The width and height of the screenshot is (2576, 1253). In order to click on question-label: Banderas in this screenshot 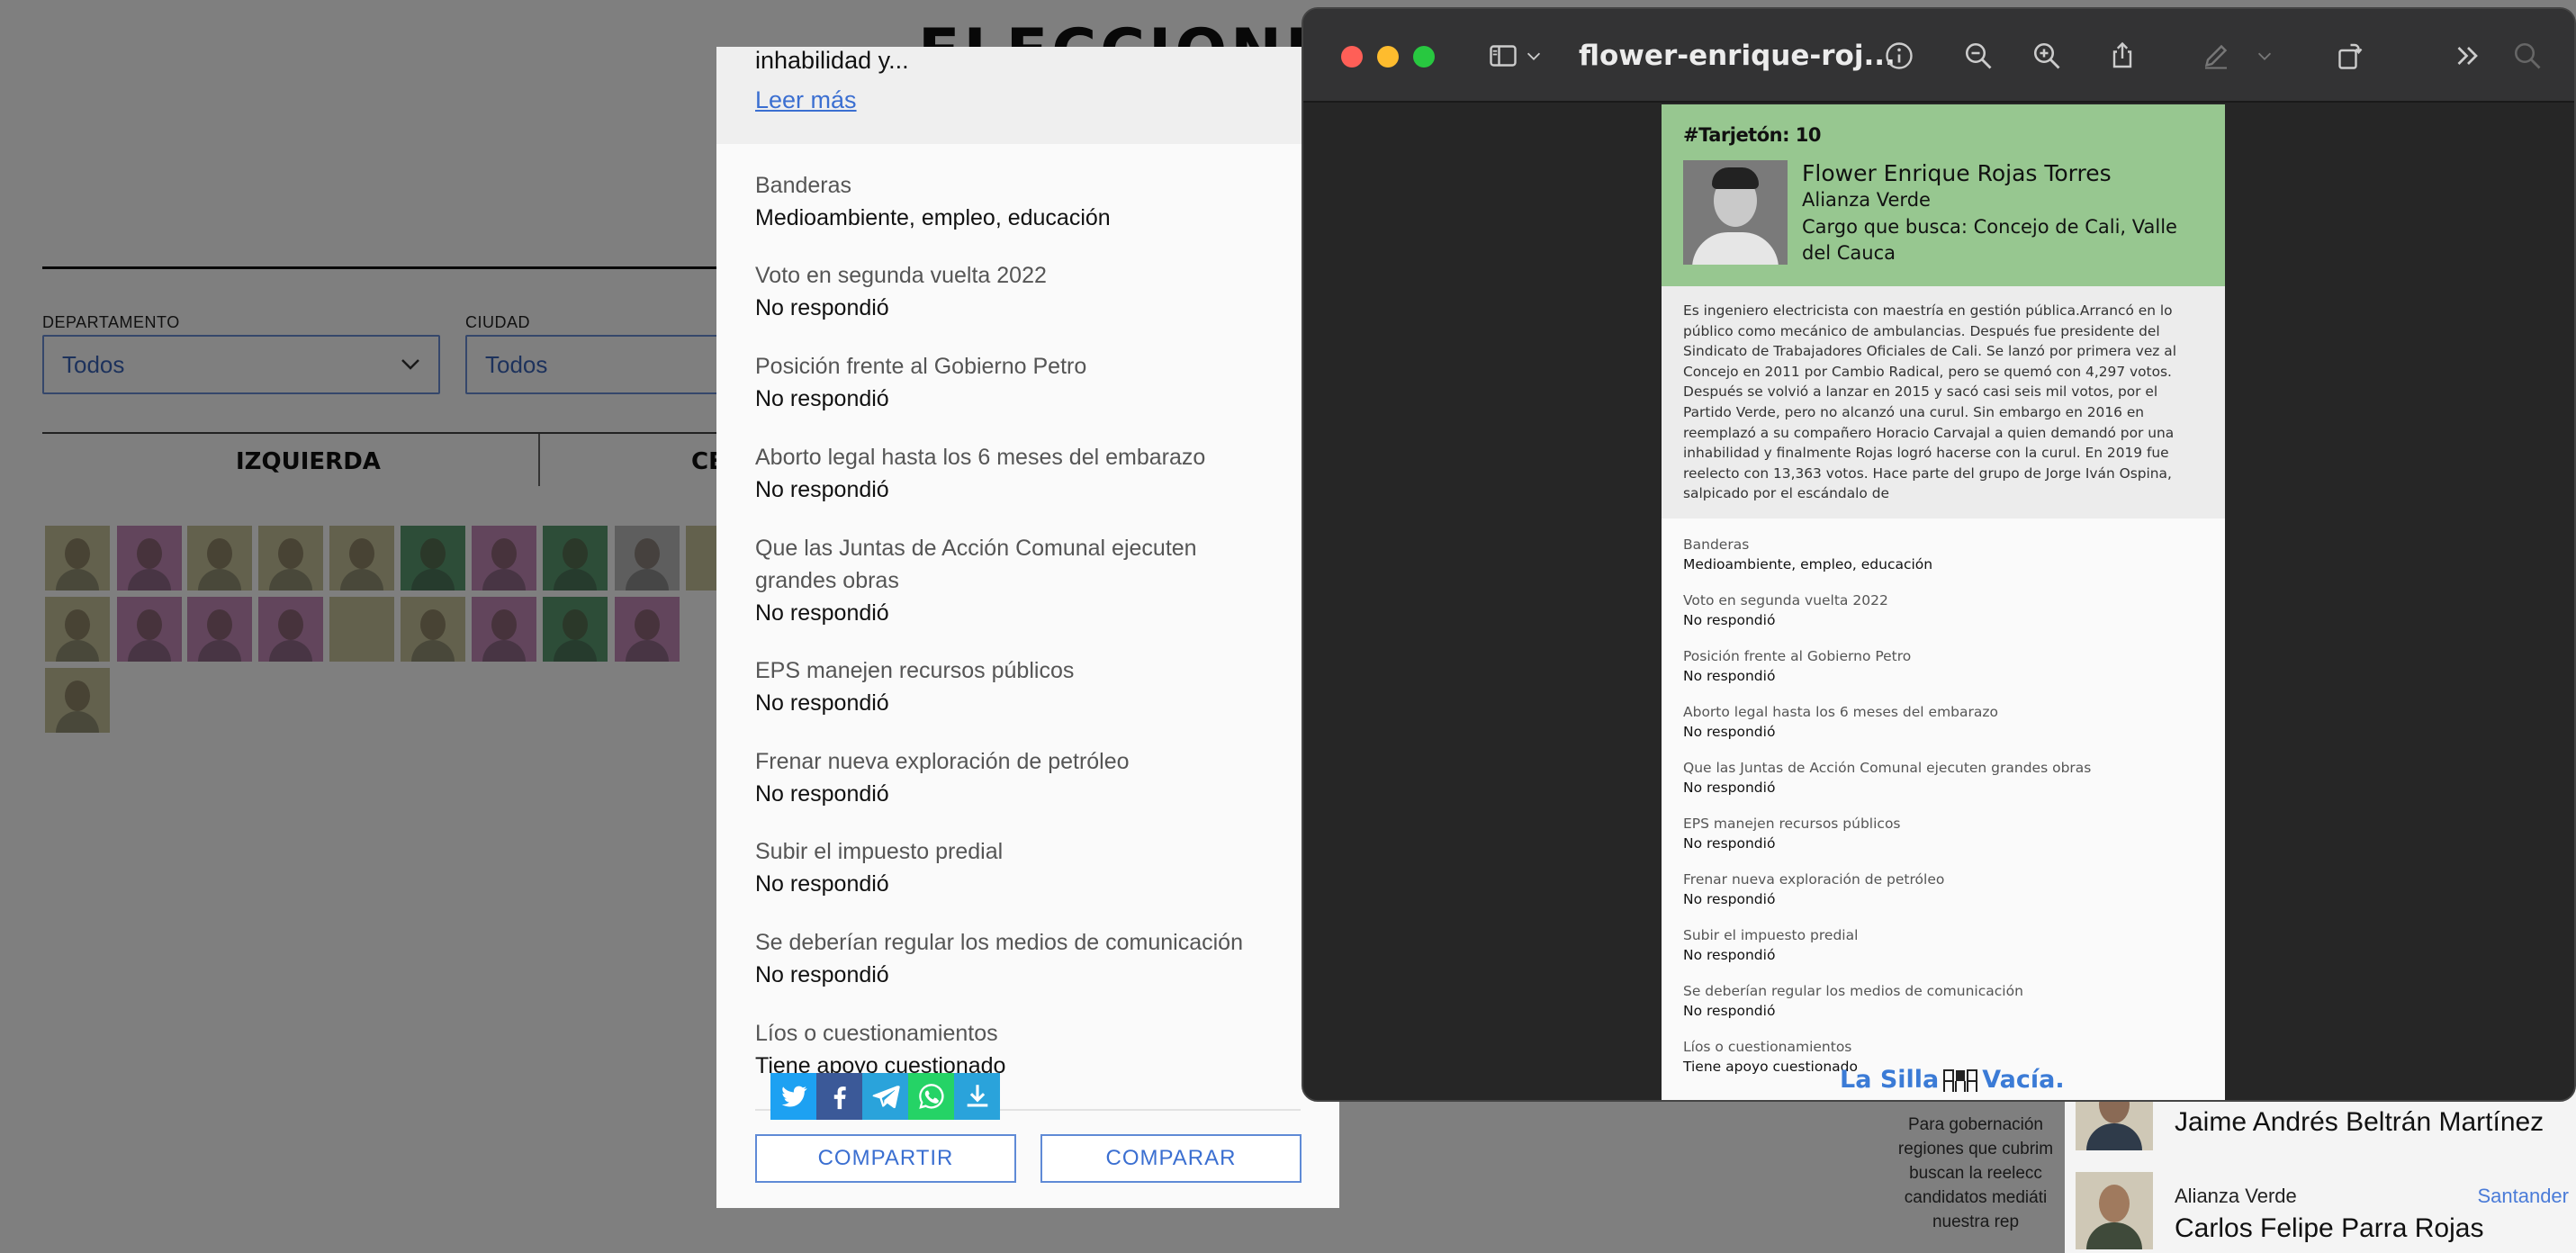, I will do `click(803, 186)`.